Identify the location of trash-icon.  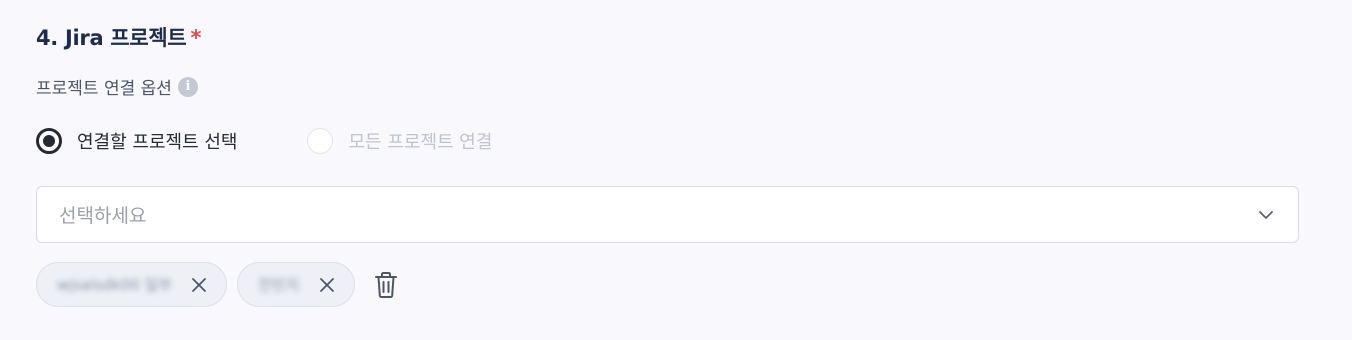
(386, 285).